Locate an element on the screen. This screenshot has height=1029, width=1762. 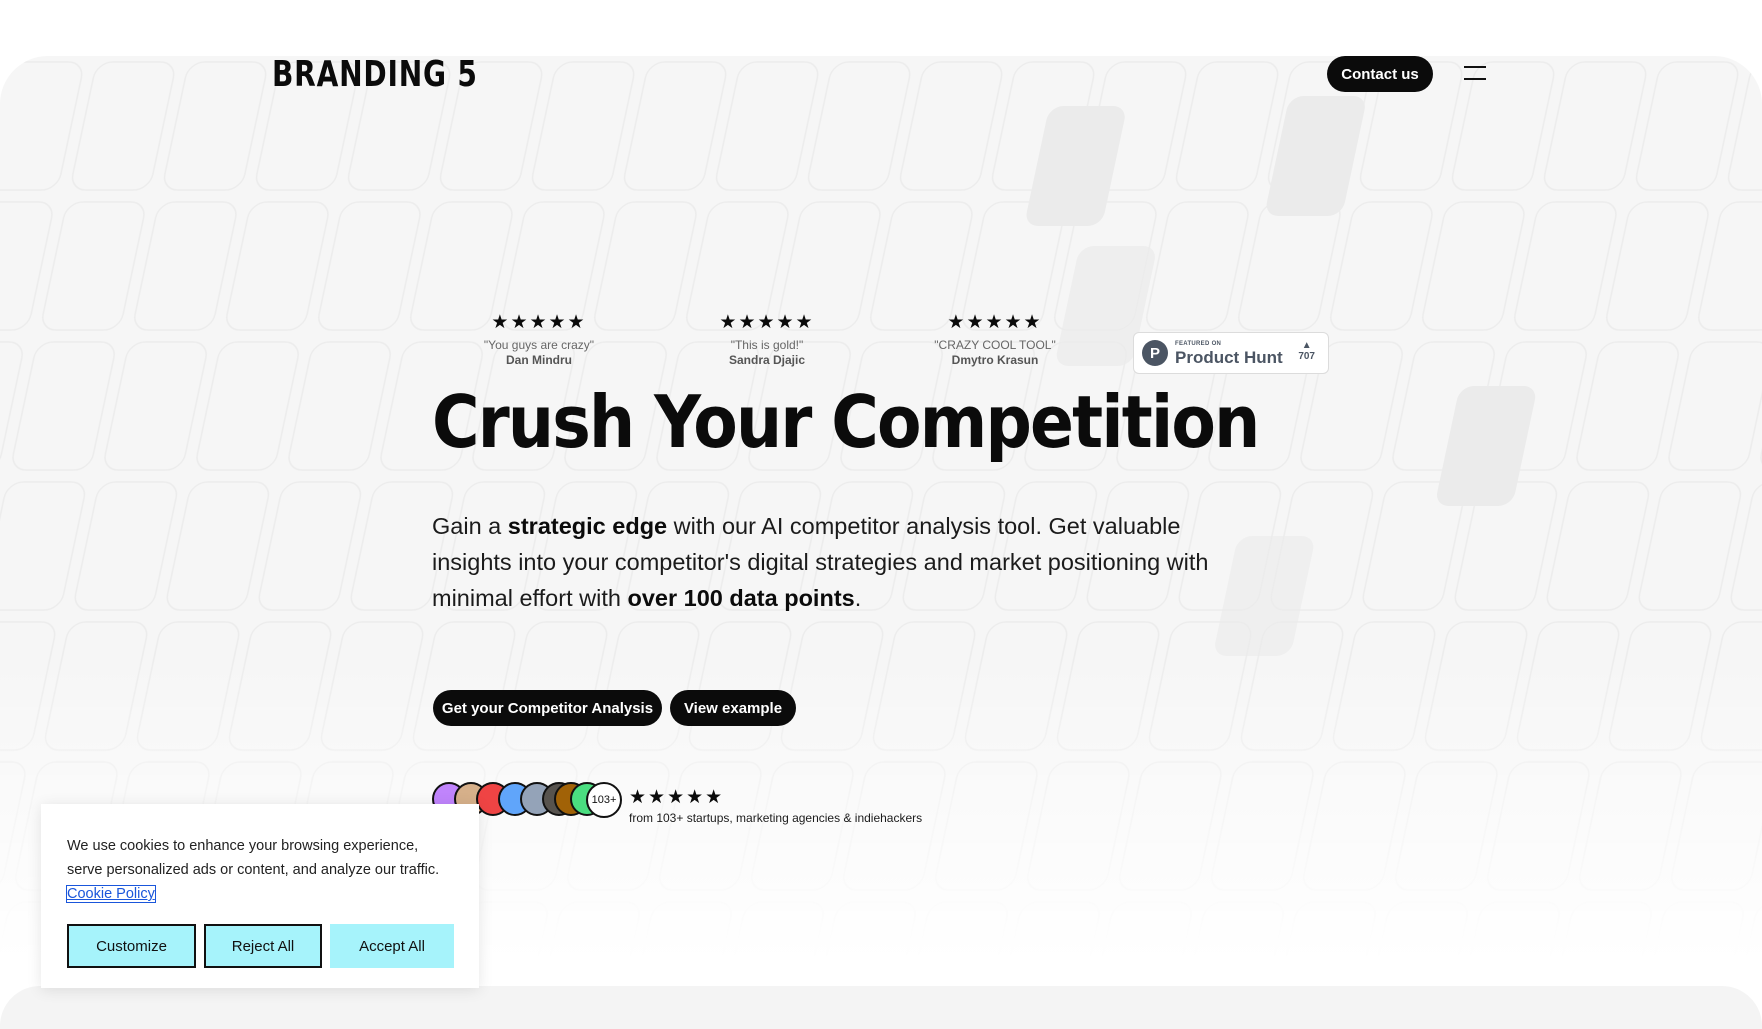
lead-emphasis: over 100 data points is located at coordinates (741, 598).